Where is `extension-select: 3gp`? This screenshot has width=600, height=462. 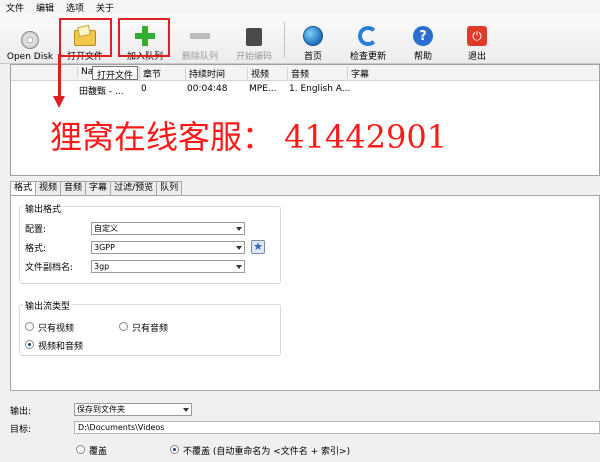
extension-select: 3gp is located at coordinates (168, 266).